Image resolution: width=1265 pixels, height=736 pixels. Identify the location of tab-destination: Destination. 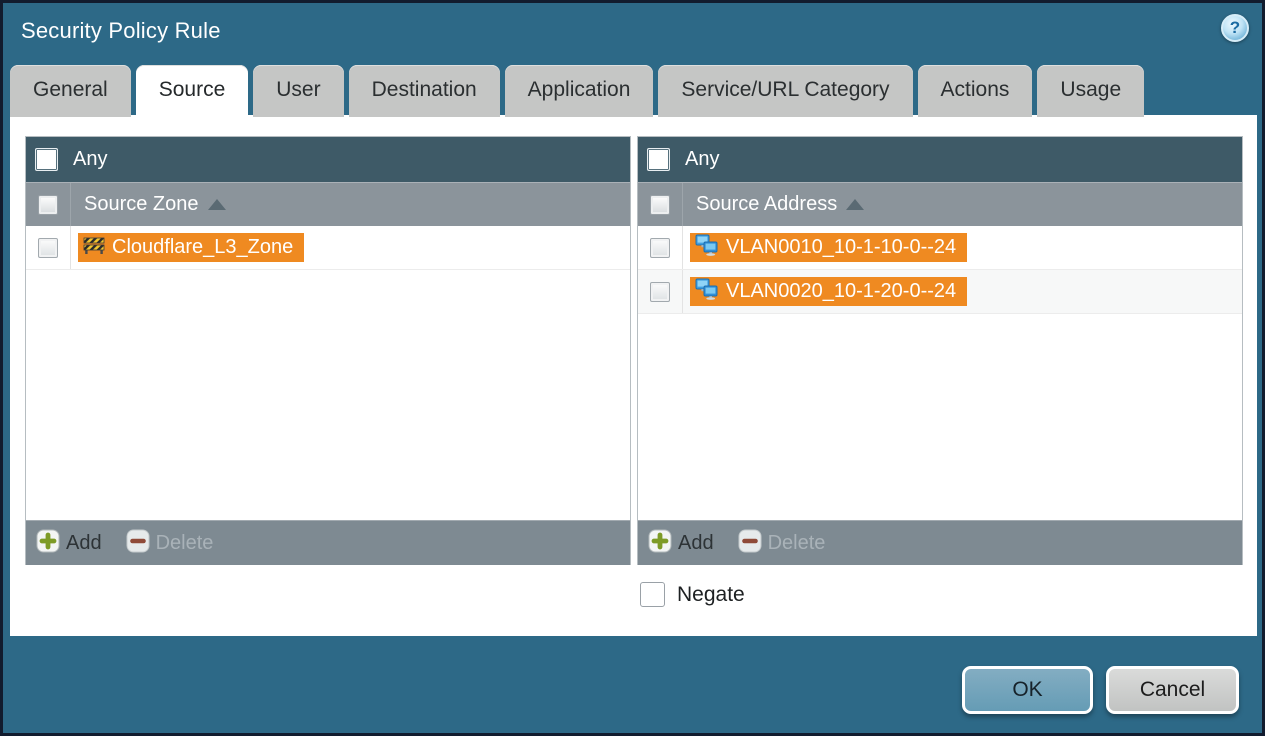
(424, 91).